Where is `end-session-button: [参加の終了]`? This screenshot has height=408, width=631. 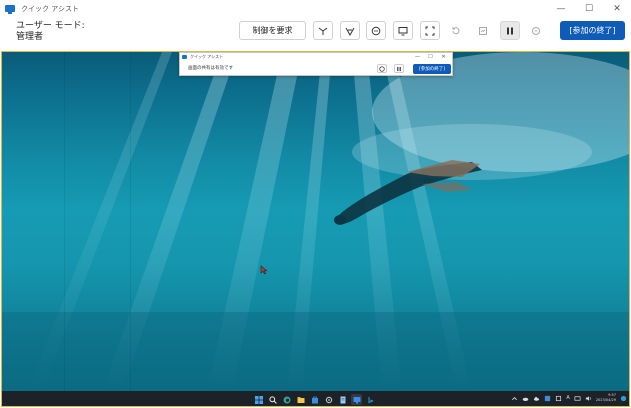 end-session-button: [参加の終了] is located at coordinates (592, 30).